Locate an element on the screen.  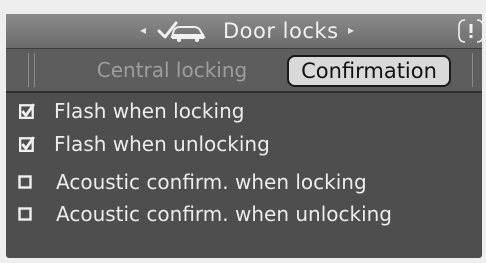
door-lock-check-icon is located at coordinates (181, 31).